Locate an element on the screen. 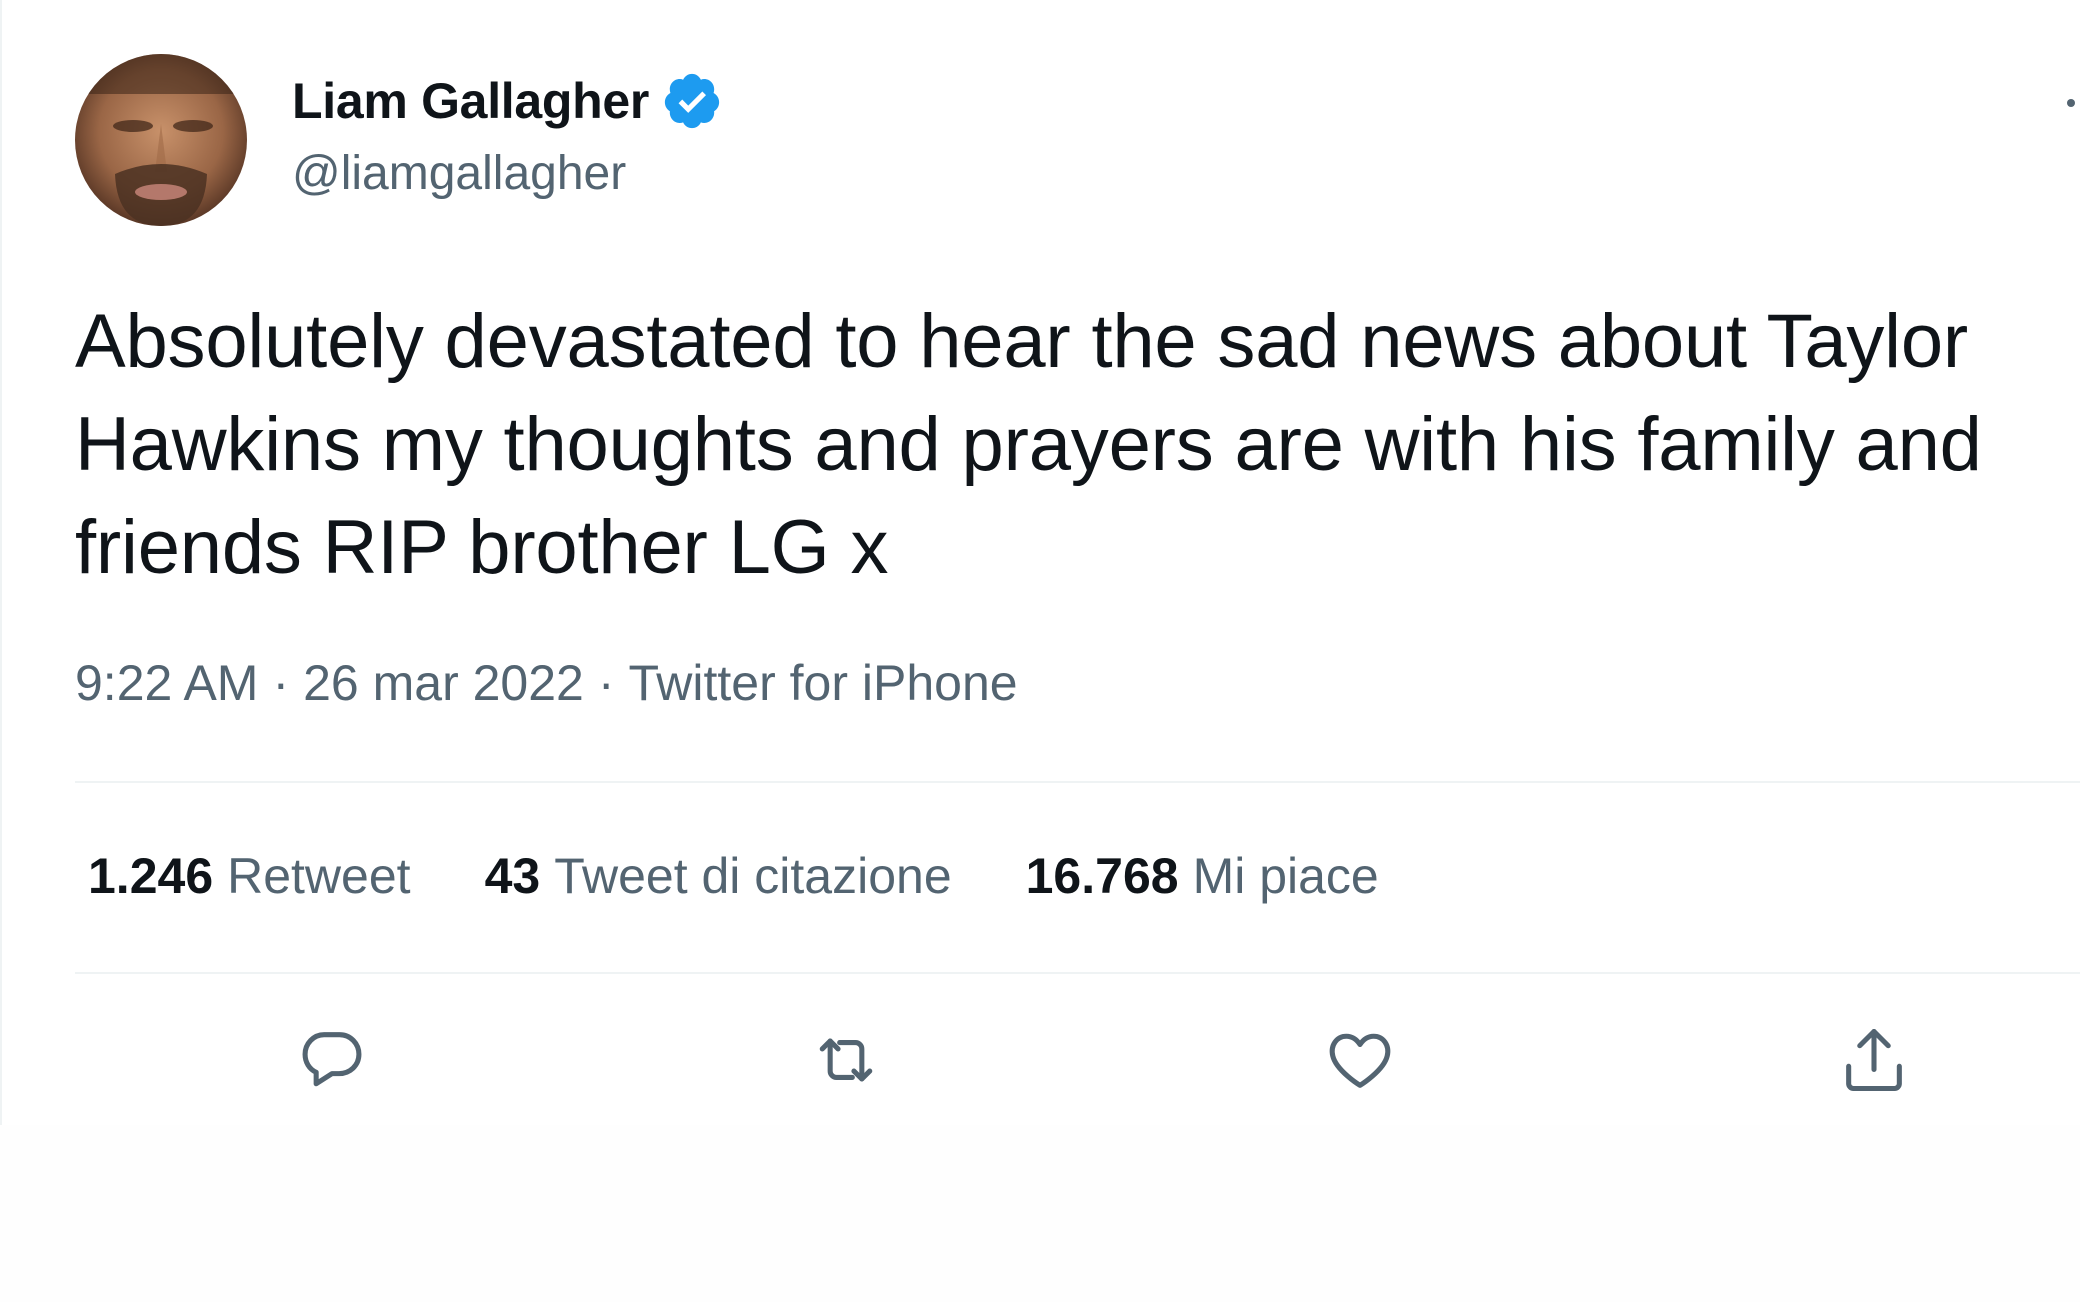  author-handle: @liamgallagher is located at coordinates (459, 173).